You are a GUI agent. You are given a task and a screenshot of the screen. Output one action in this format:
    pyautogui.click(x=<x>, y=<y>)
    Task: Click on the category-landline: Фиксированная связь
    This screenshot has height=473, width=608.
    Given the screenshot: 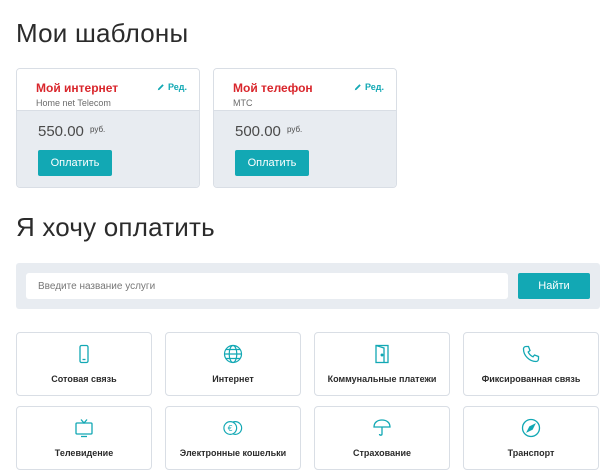 What is the action you would take?
    pyautogui.click(x=531, y=364)
    